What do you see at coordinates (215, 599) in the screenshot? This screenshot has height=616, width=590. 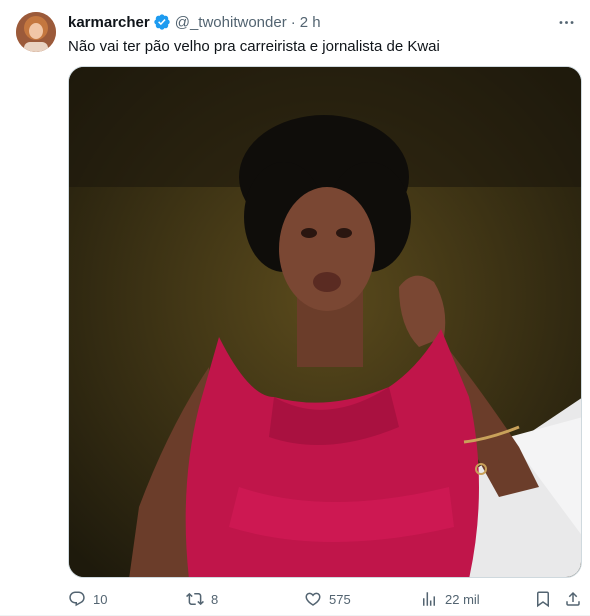 I see `repost-count: 8` at bounding box center [215, 599].